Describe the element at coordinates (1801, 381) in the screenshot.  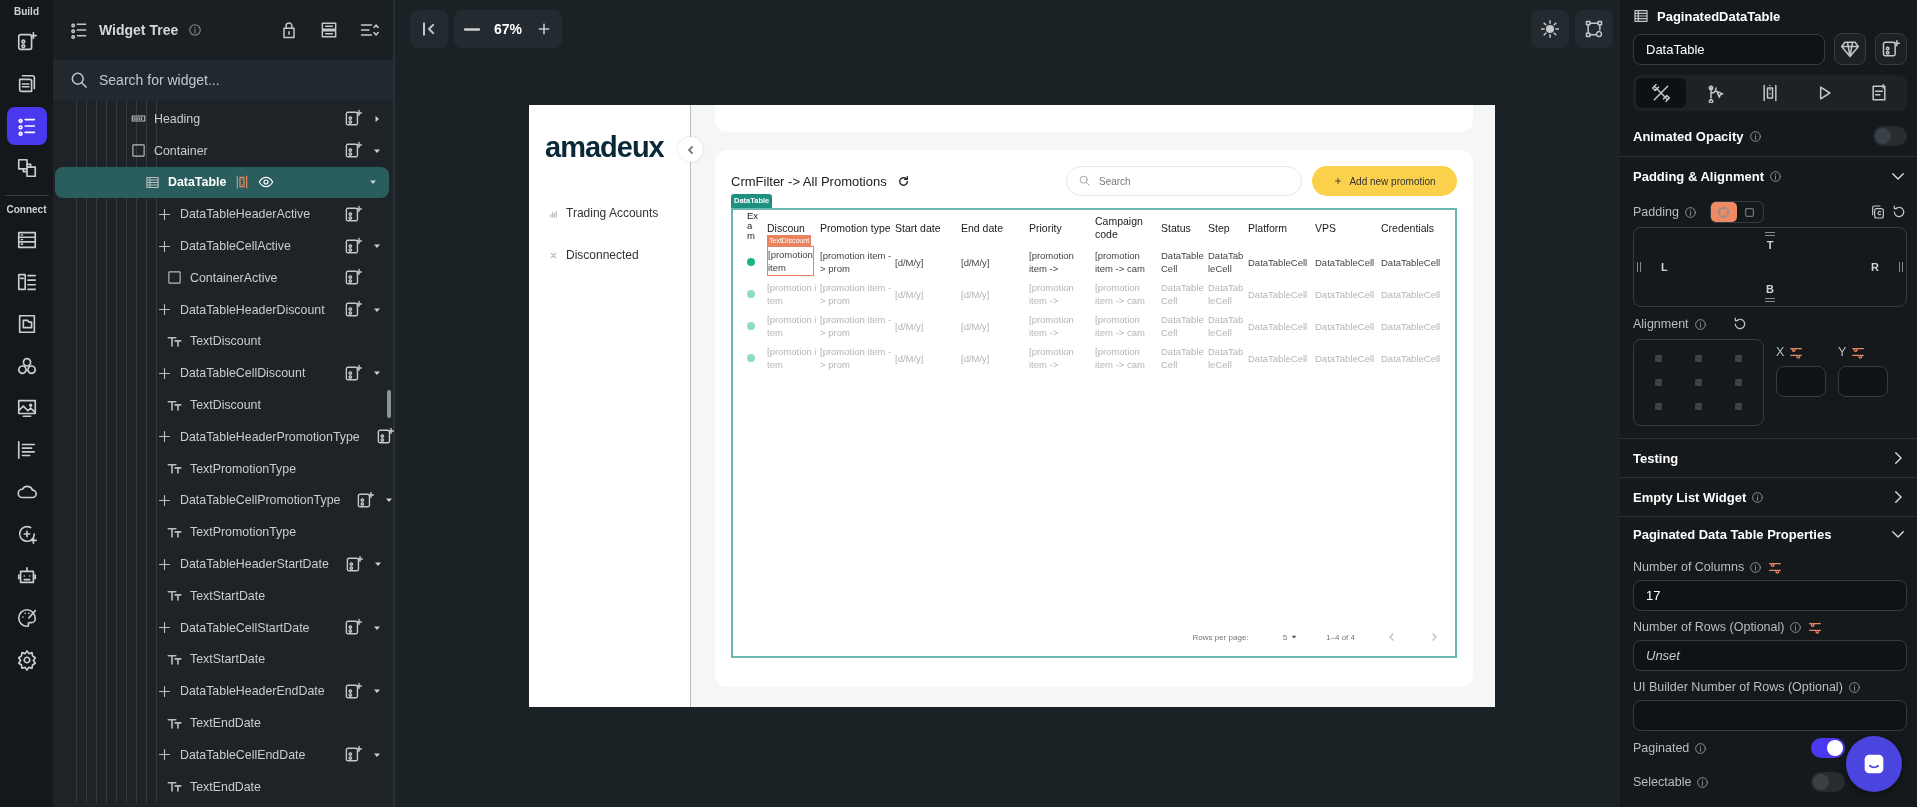
I see `x-field` at that location.